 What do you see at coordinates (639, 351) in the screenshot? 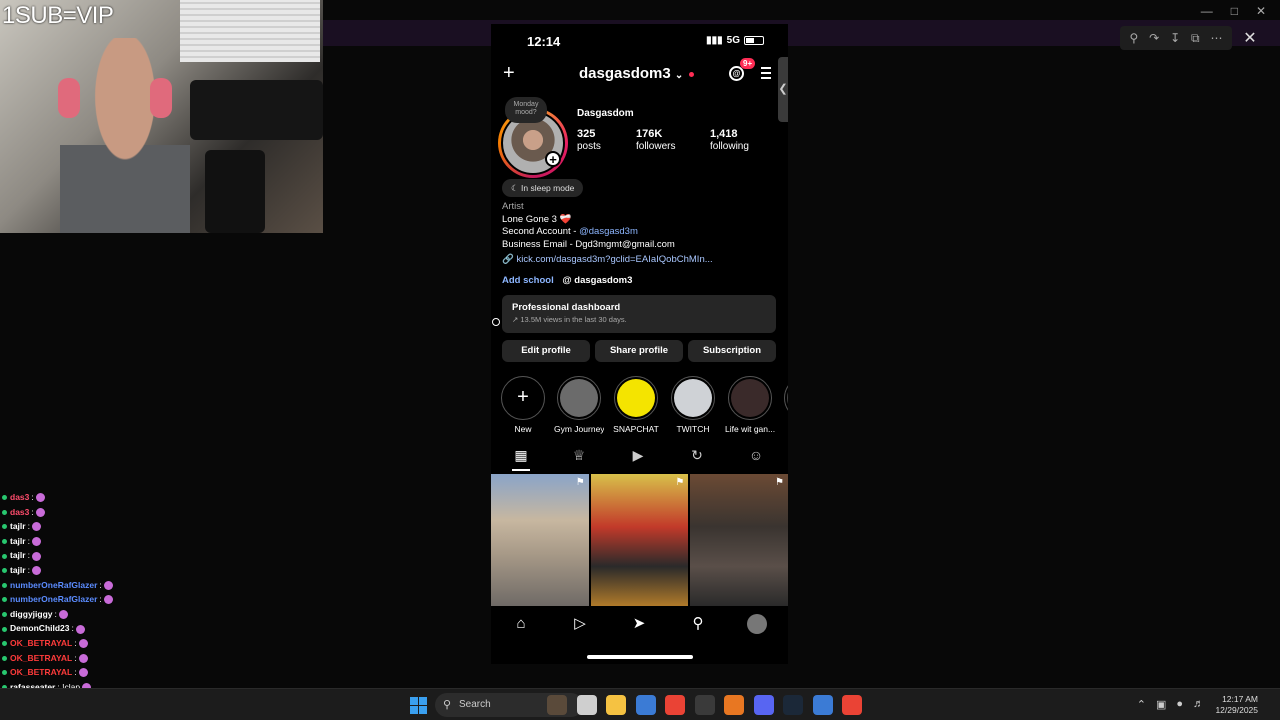
I see `share-profile-button: Share profile` at bounding box center [639, 351].